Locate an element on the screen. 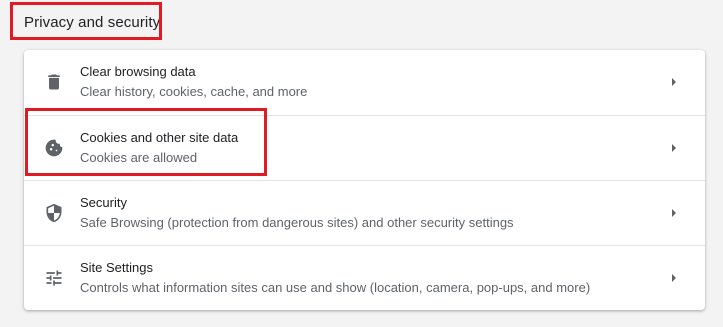  cookie-icon is located at coordinates (54, 148).